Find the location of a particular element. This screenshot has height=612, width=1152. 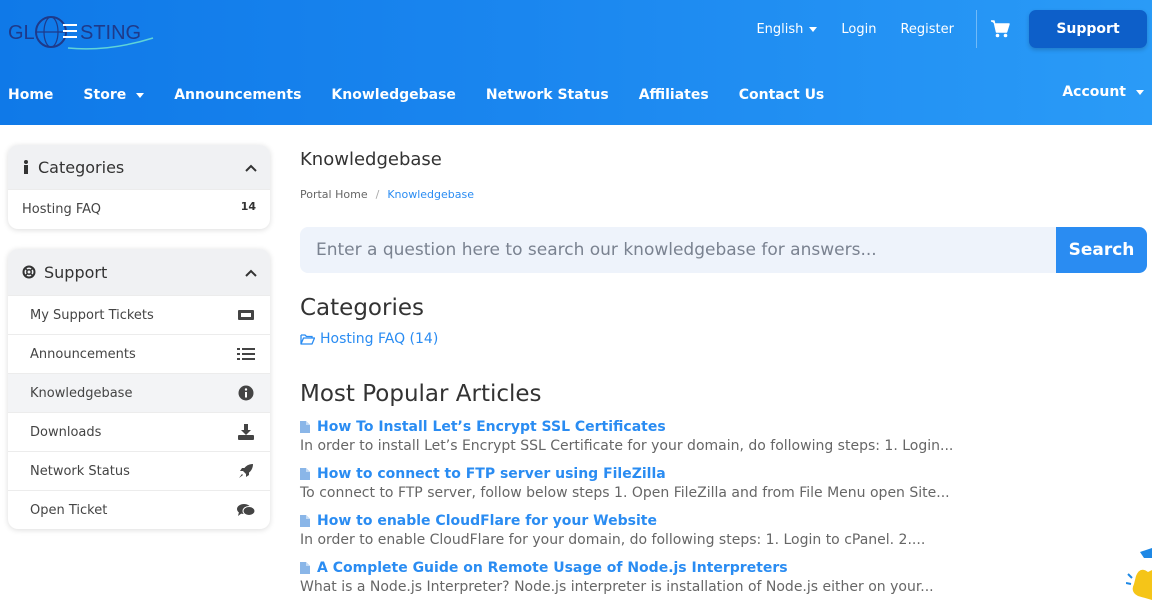

sidebar-item-downloads: Downloads is located at coordinates (139, 431).